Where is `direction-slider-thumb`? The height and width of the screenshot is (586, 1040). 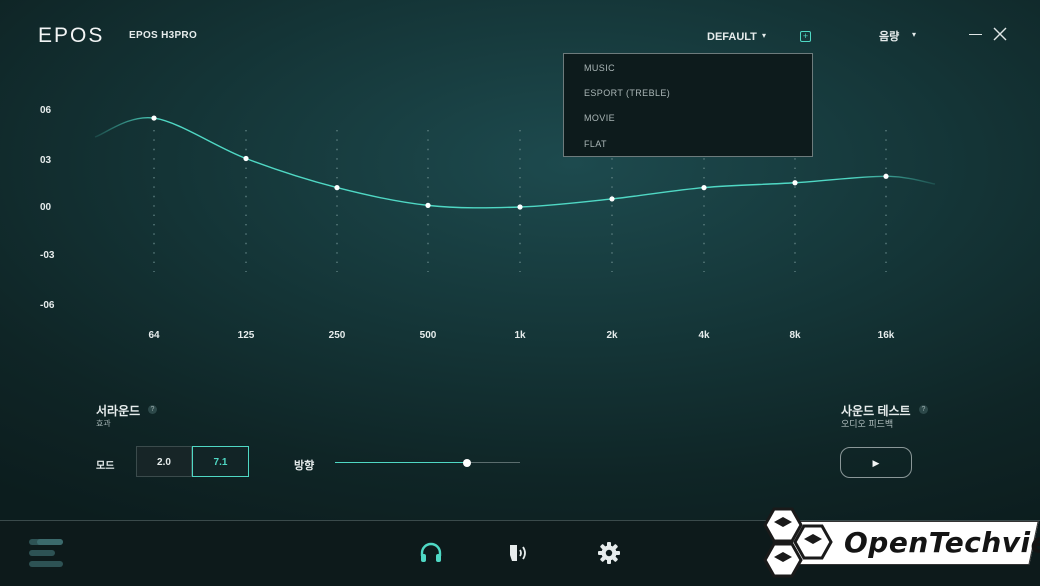 direction-slider-thumb is located at coordinates (467, 463).